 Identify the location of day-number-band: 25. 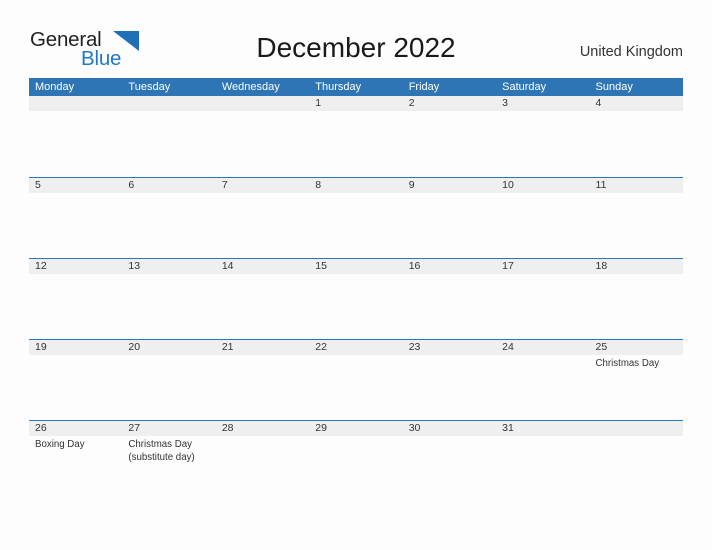
(636, 347).